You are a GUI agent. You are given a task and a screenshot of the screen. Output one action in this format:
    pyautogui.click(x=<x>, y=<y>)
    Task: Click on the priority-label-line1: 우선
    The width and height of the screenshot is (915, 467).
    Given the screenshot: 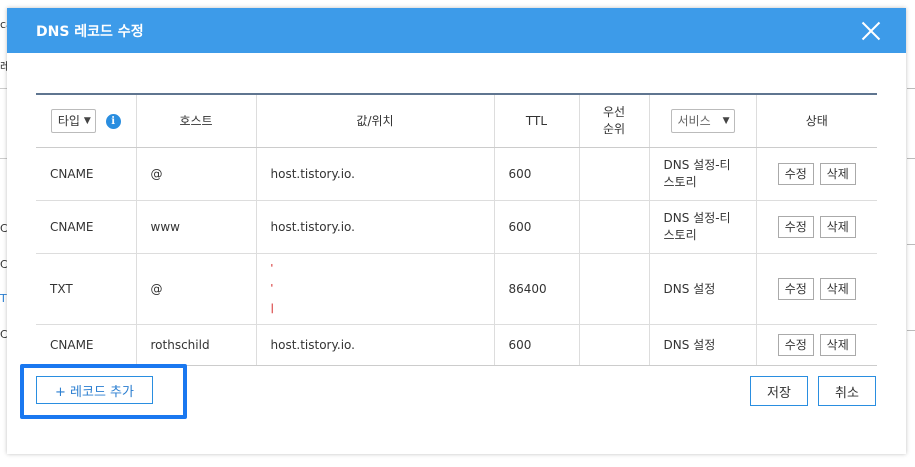 What is the action you would take?
    pyautogui.click(x=614, y=111)
    